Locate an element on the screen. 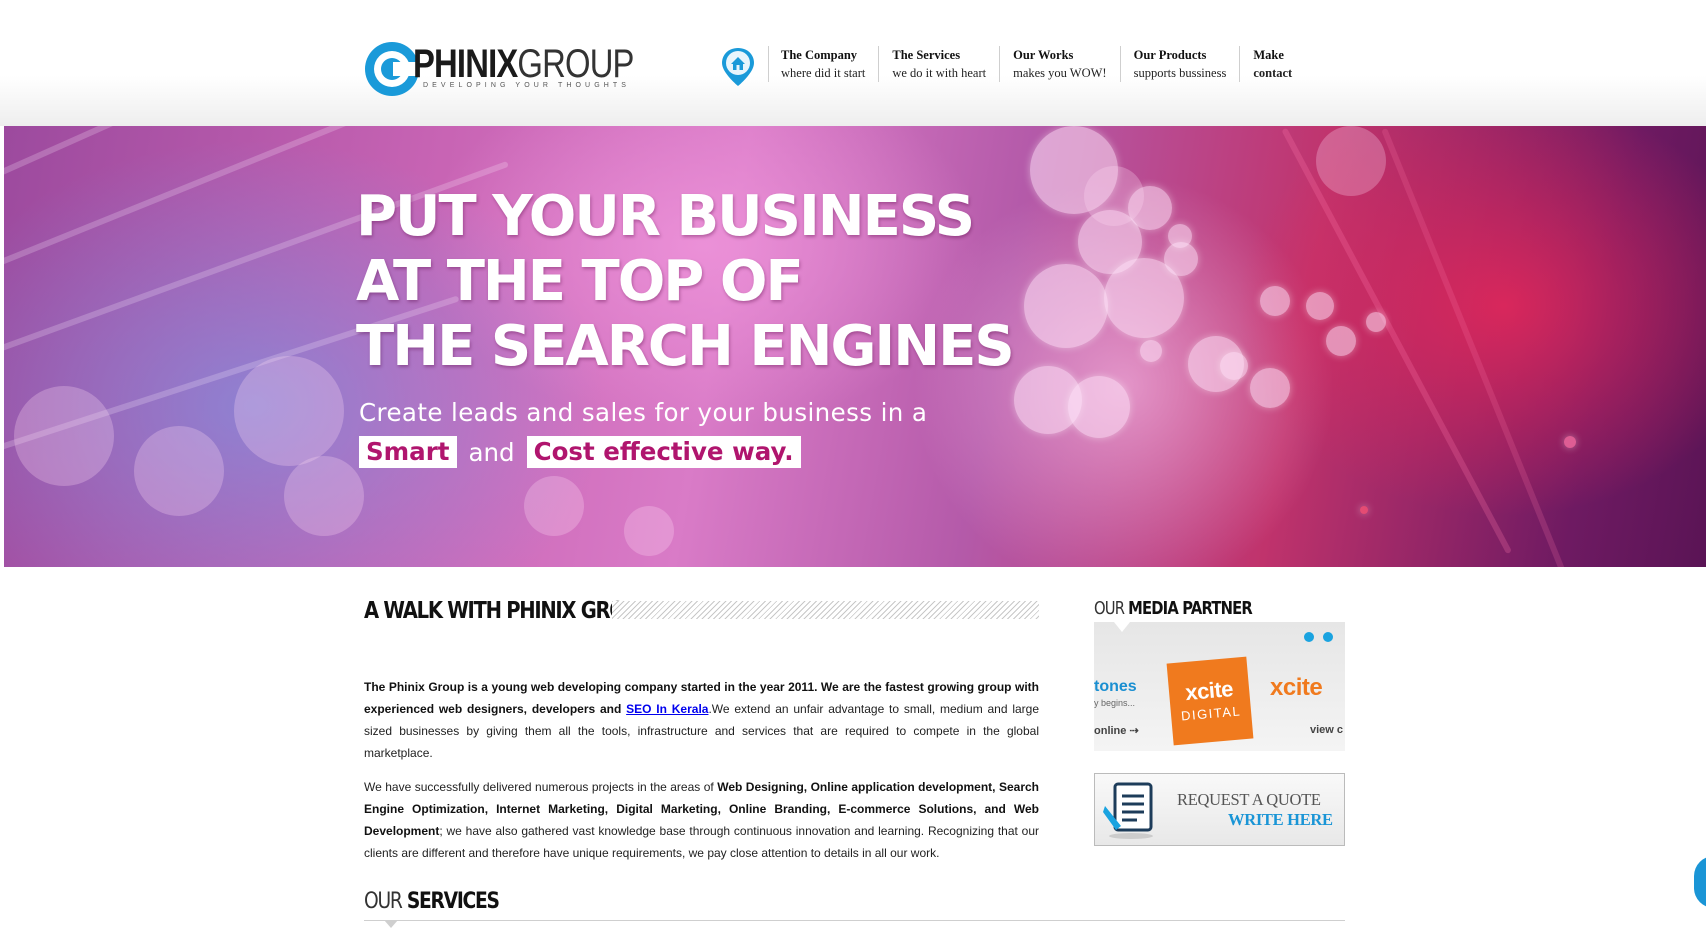 The height and width of the screenshot is (930, 1706). logo-tagline: DEVELOPING YOUR THOUGHTS is located at coordinates (527, 85).